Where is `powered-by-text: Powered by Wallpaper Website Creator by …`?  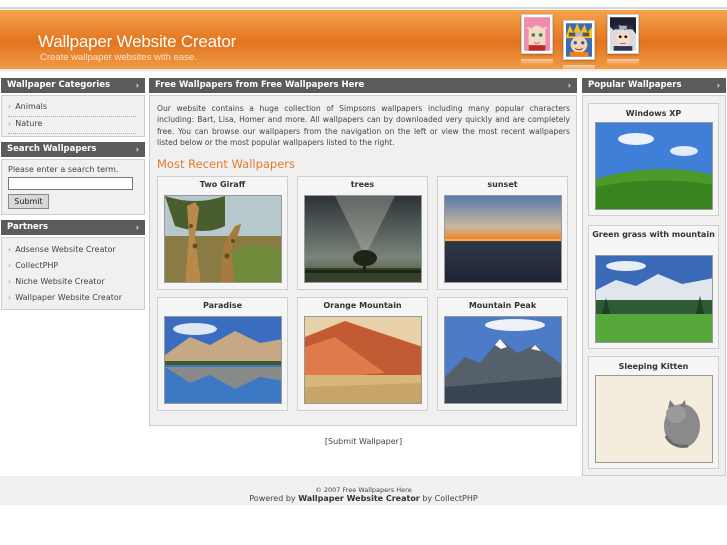 powered-by-text: Powered by Wallpaper Website Creator by … is located at coordinates (363, 498).